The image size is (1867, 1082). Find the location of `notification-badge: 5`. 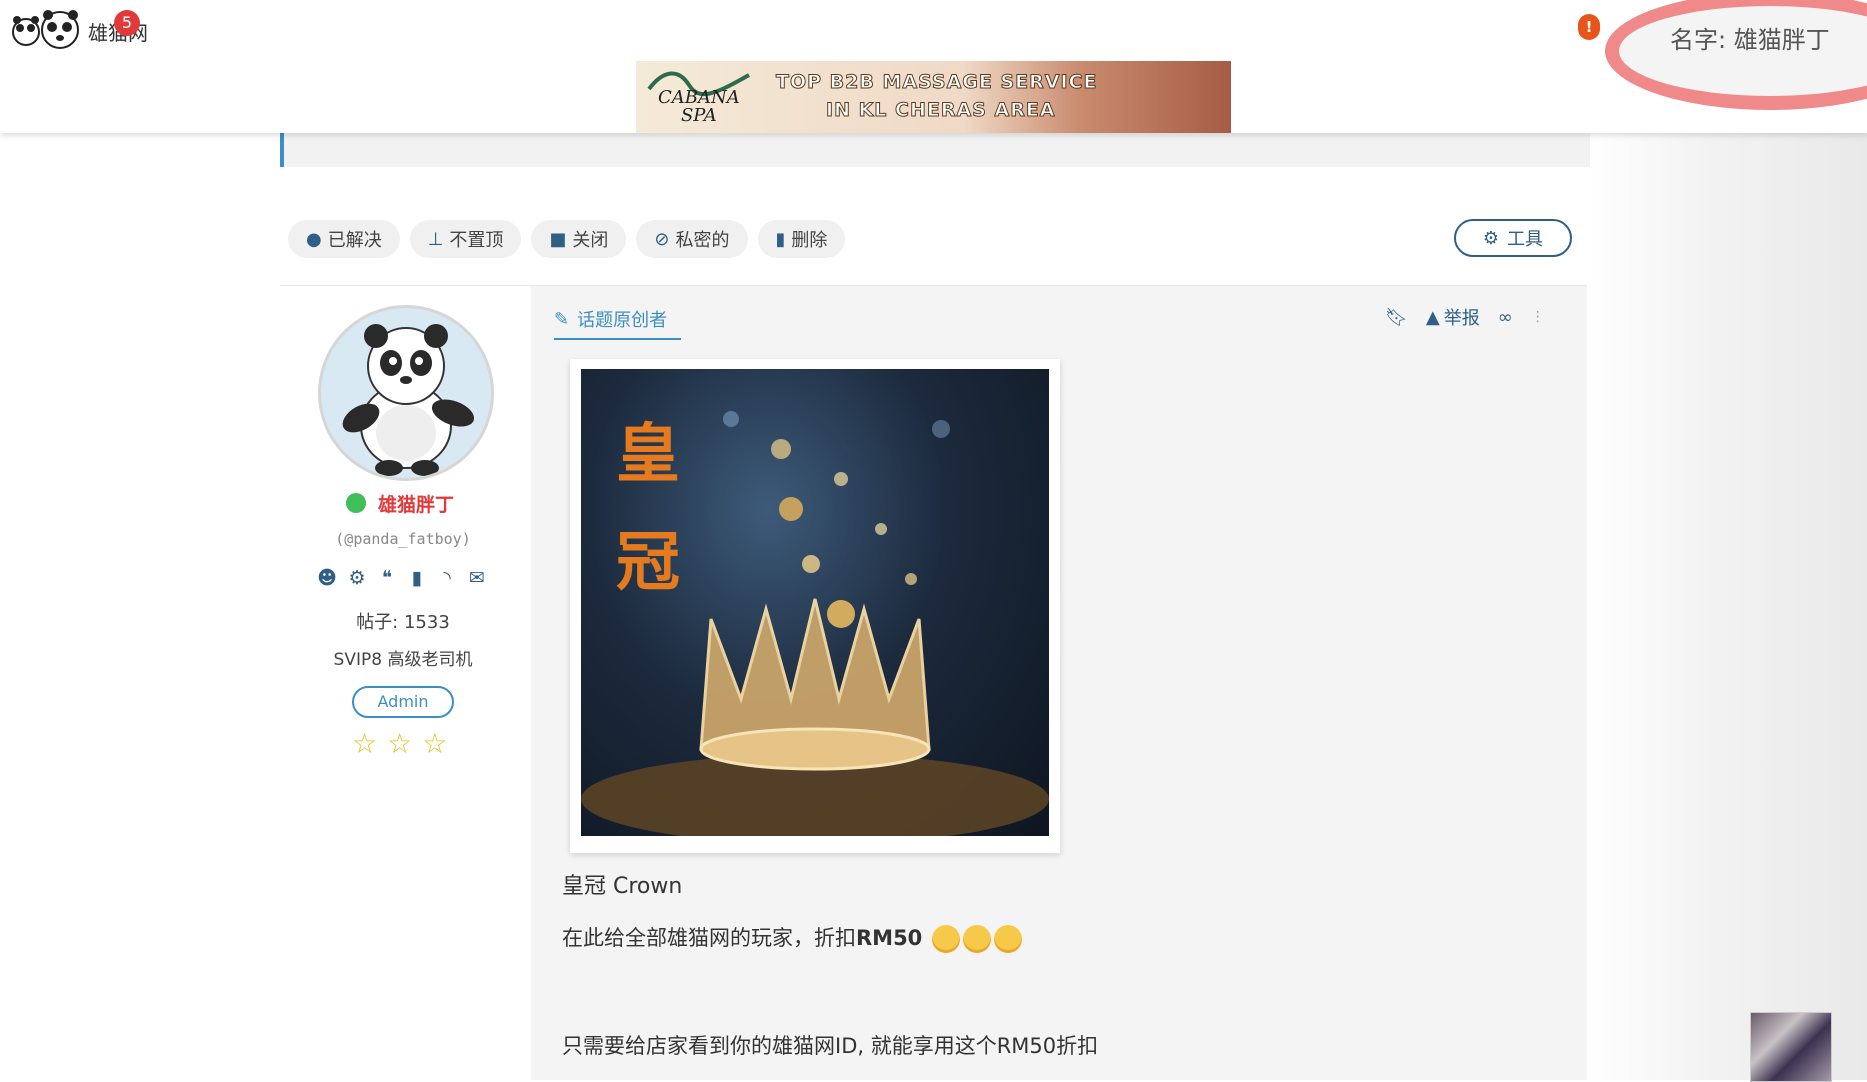

notification-badge: 5 is located at coordinates (127, 23).